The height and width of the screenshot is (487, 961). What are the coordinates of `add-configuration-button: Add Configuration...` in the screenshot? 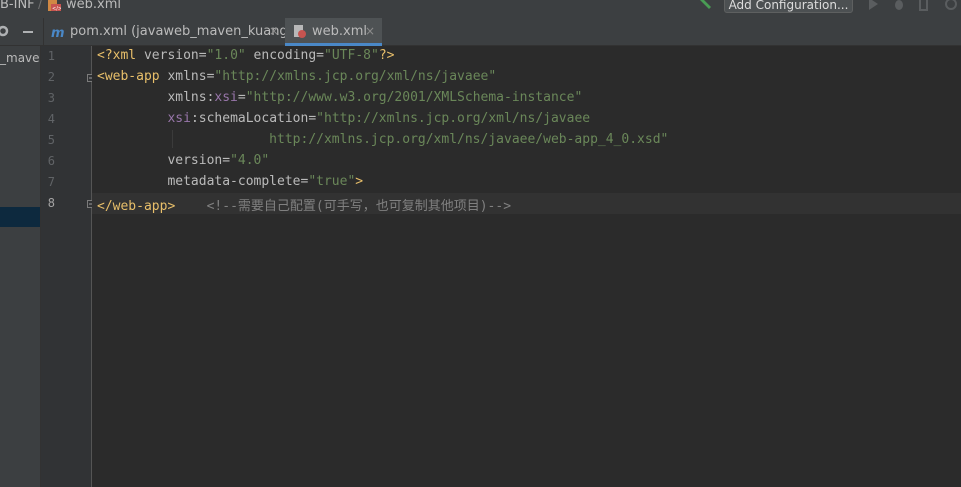 It's located at (788, 6).